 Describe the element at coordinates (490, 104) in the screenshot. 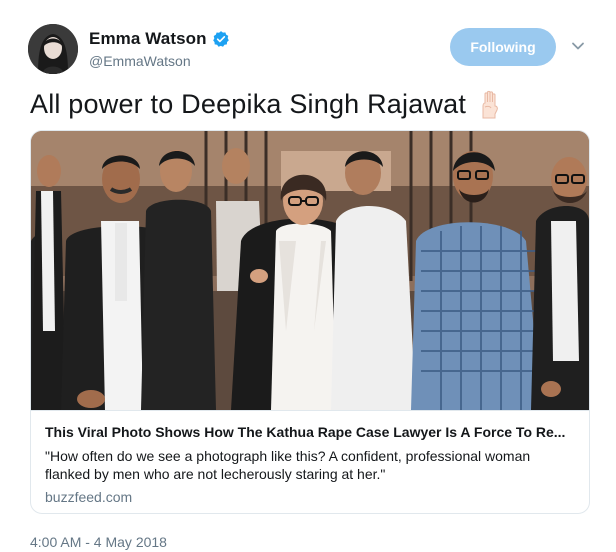

I see `raised-fist-emoji` at that location.